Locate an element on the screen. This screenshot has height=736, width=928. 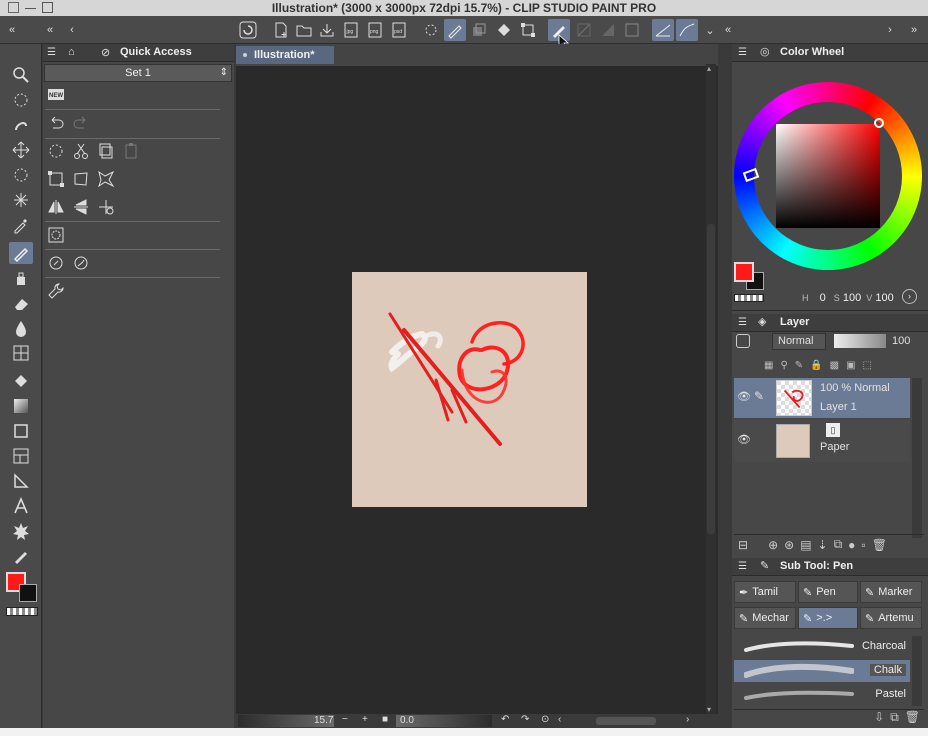
copy-icon is located at coordinates (106, 151).